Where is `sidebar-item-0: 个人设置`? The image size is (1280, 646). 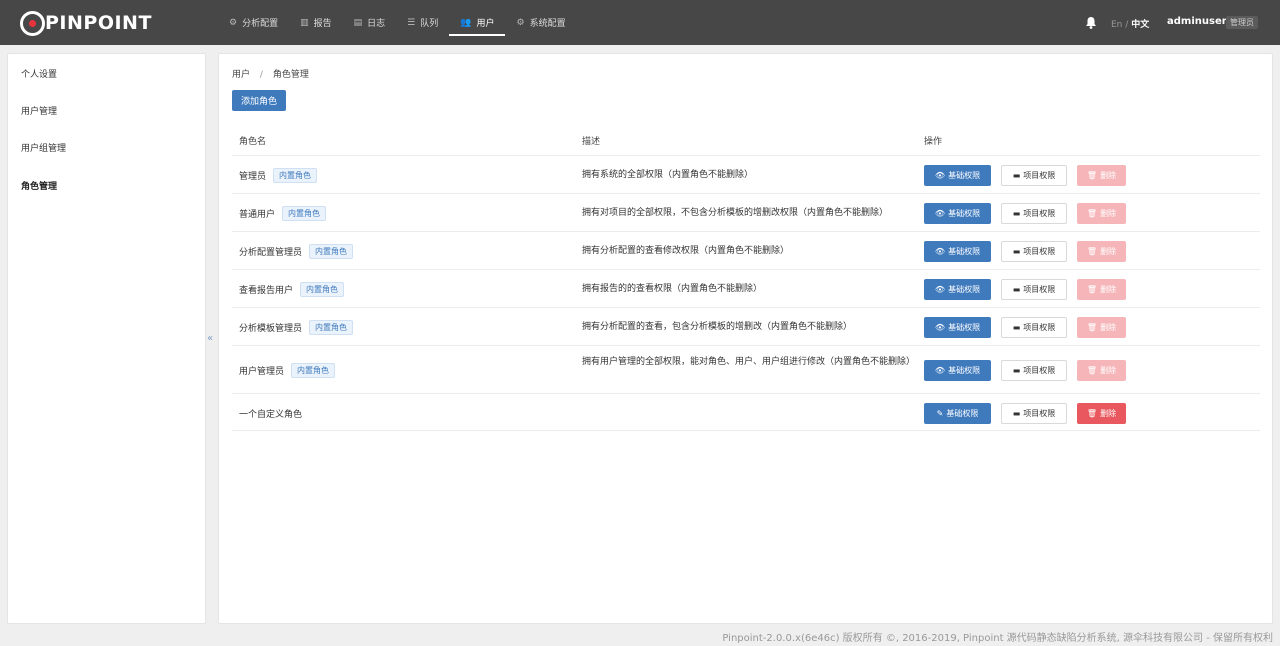
sidebar-item-0: 个人设置 is located at coordinates (39, 73).